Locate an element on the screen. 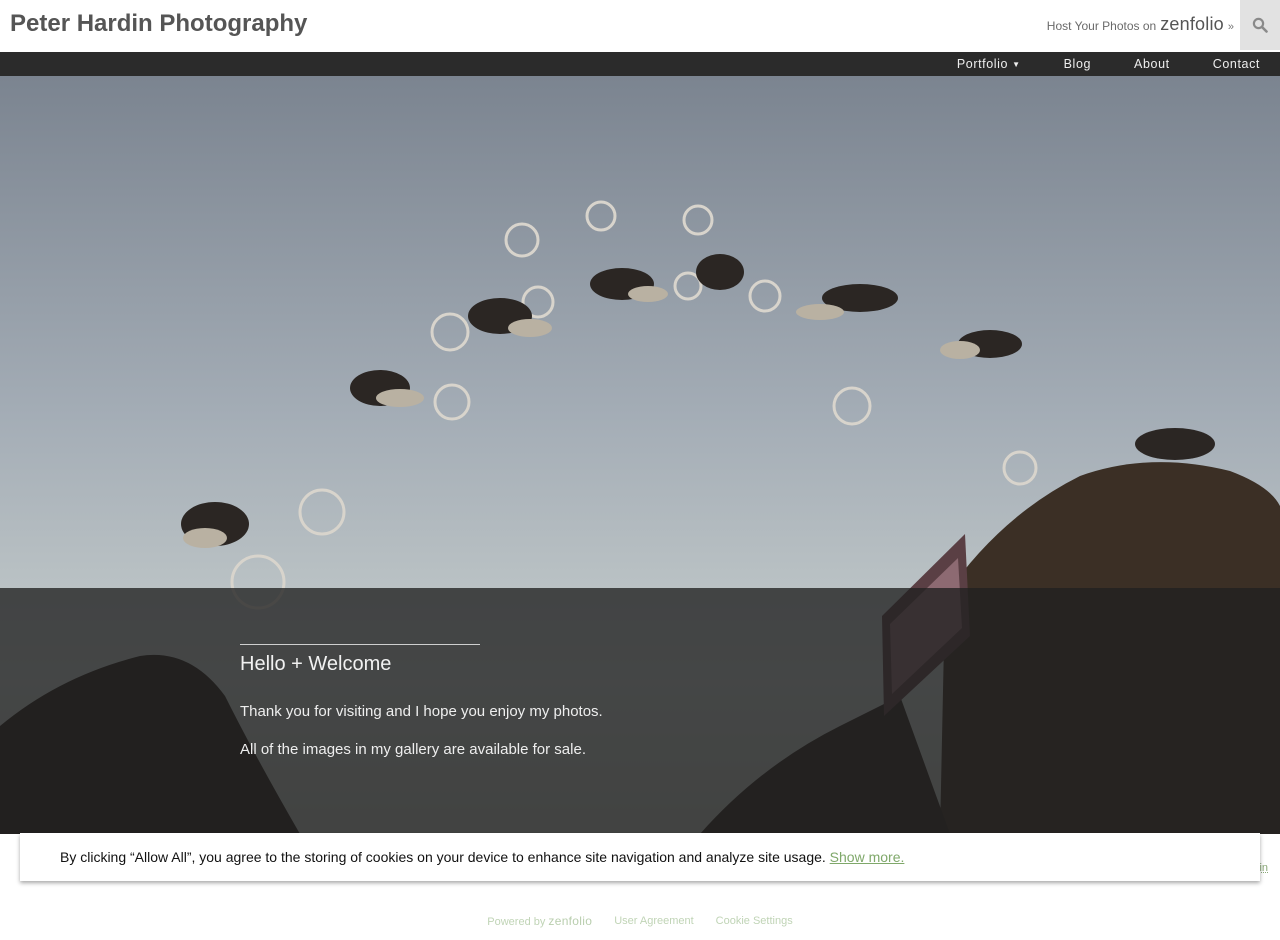 Image resolution: width=1280 pixels, height=940 pixels. powered-by-link: Powered by zenfolio is located at coordinates (539, 921).